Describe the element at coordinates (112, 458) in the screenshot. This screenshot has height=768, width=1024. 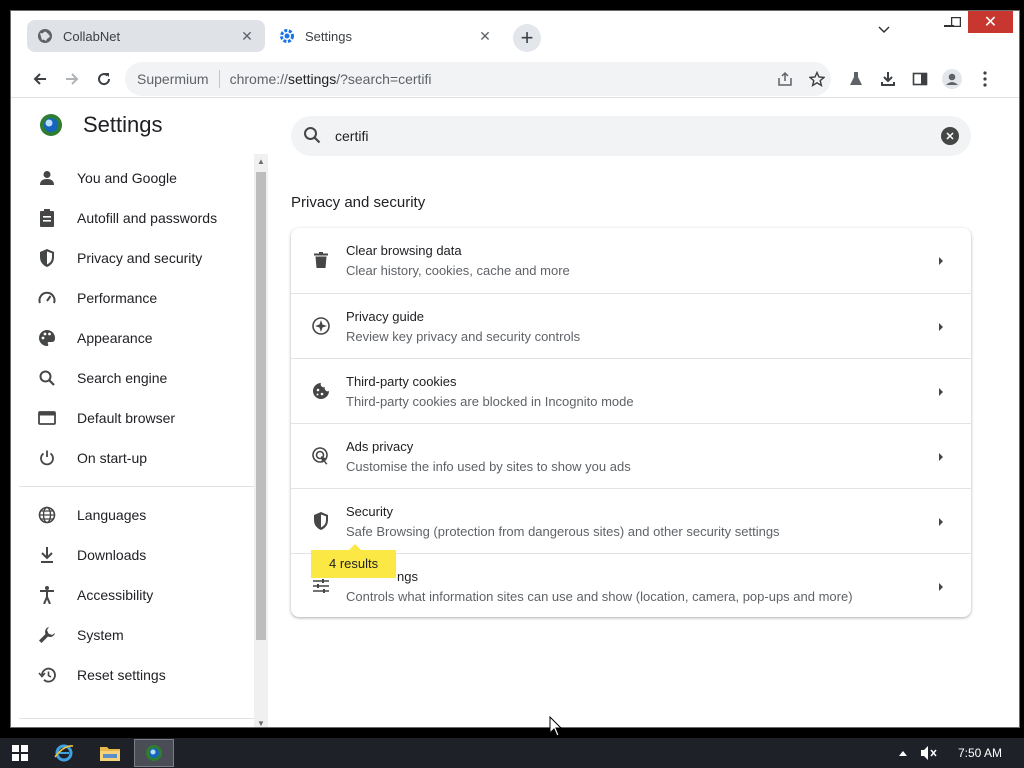
I see `sidebar-item-label: On start-up` at that location.